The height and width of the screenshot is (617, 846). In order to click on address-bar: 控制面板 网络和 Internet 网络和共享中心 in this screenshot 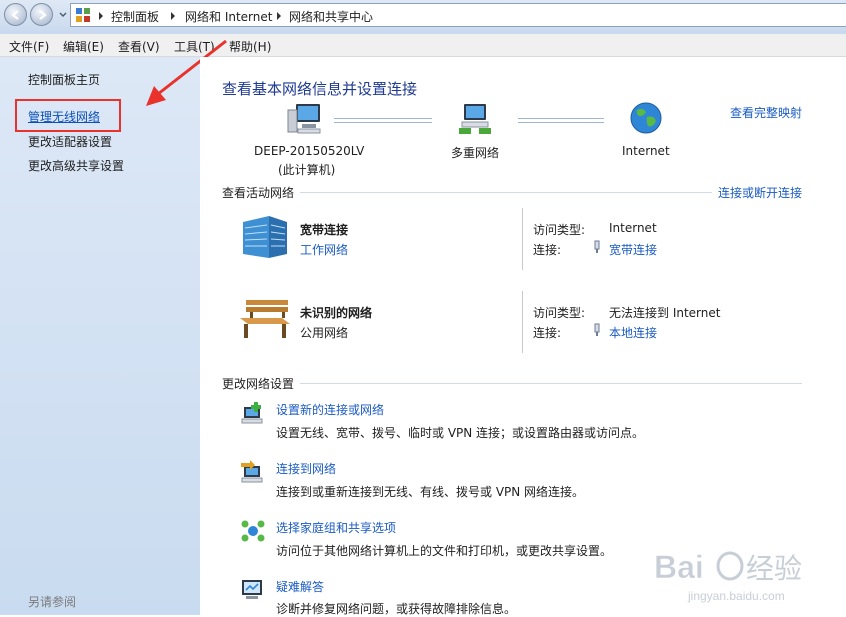, I will do `click(458, 15)`.